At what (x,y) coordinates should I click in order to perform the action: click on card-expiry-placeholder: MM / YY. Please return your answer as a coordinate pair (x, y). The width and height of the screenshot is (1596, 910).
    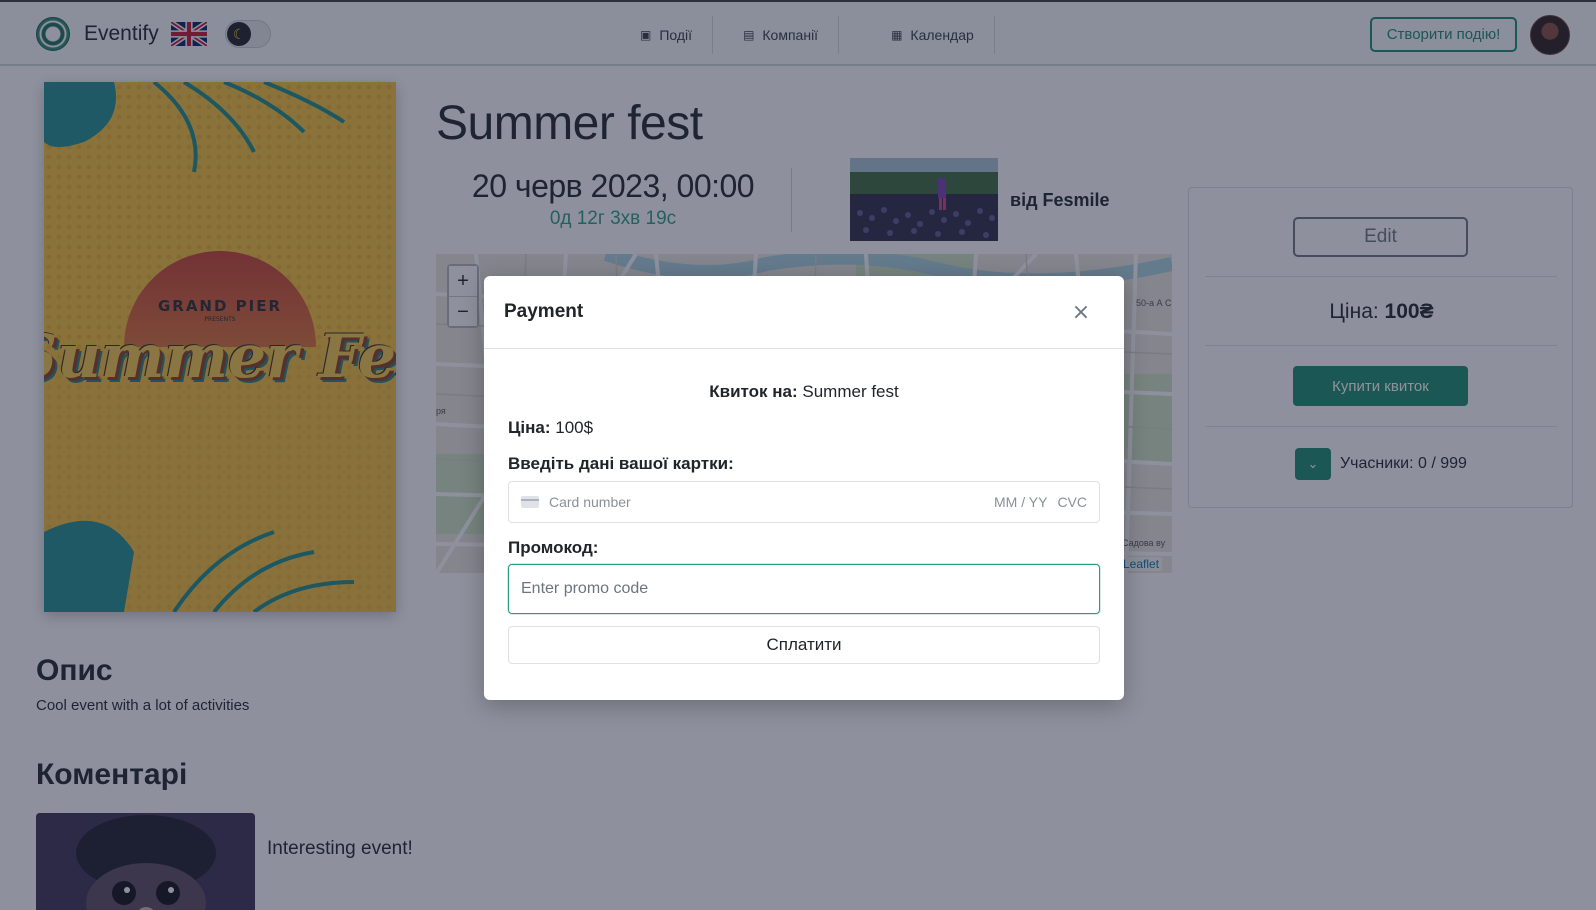
    Looking at the image, I should click on (1020, 502).